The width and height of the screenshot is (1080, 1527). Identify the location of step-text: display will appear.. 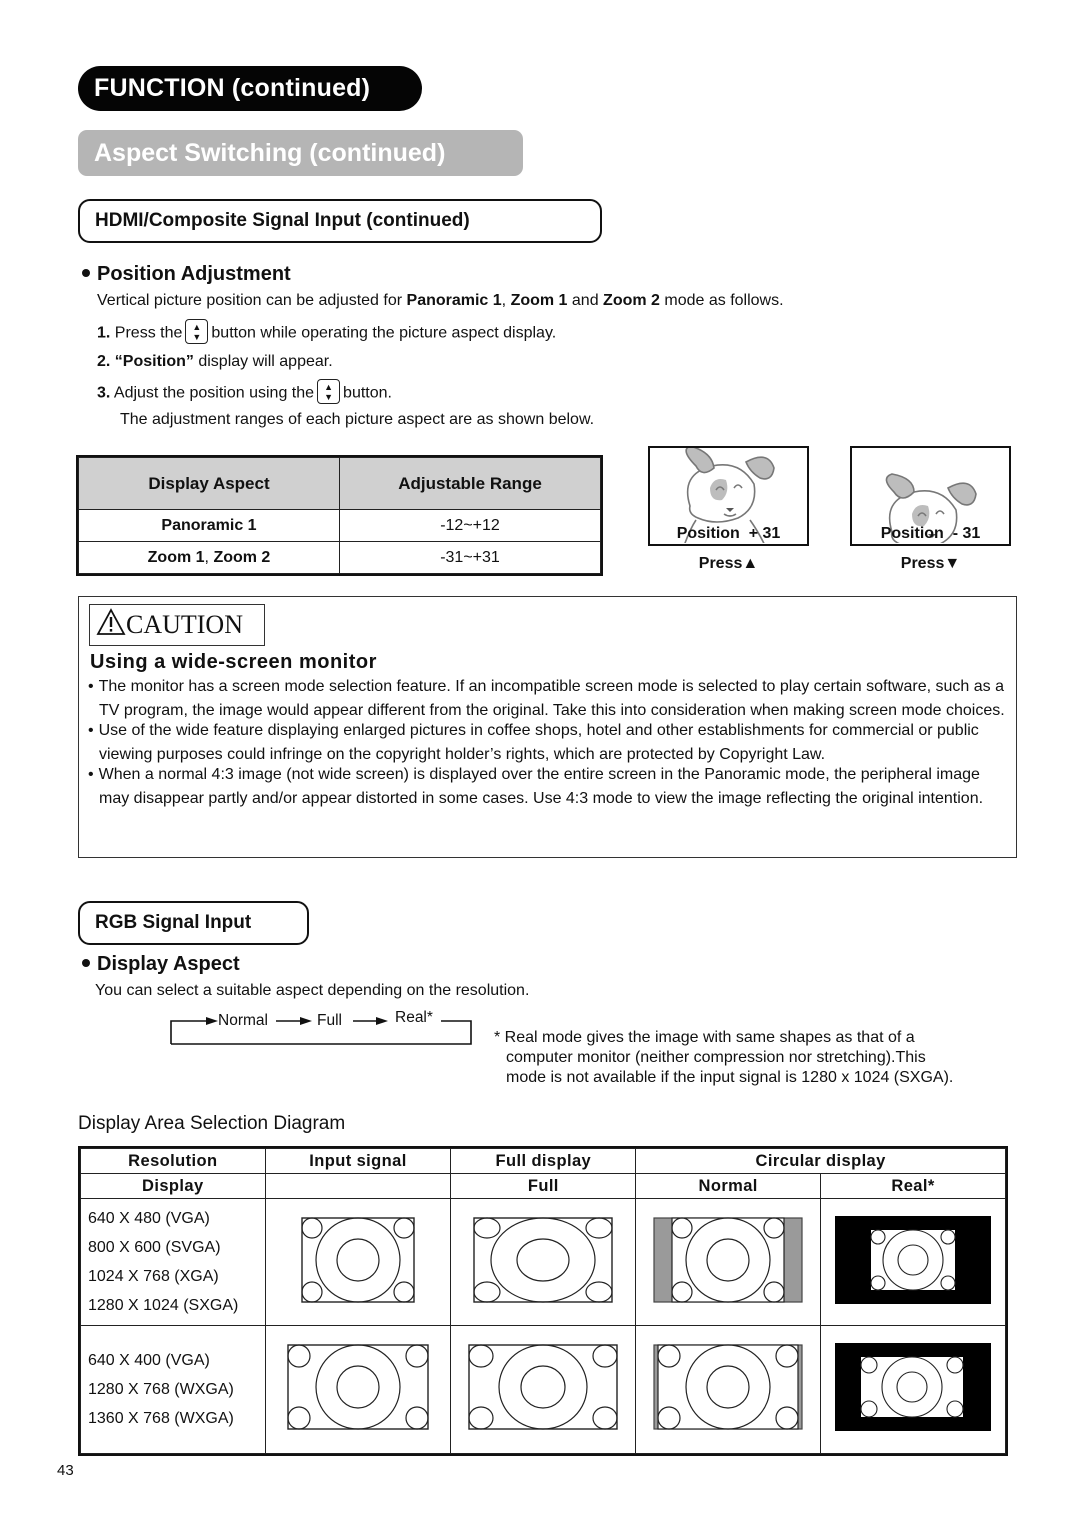
(263, 361).